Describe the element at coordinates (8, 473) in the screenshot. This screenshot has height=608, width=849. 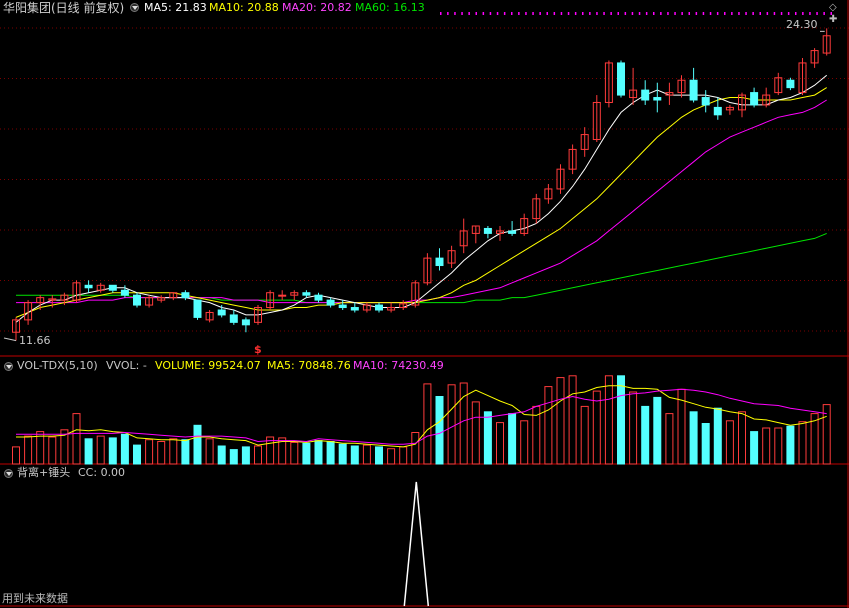
I see `indicator-panel-dropdown-icon` at that location.